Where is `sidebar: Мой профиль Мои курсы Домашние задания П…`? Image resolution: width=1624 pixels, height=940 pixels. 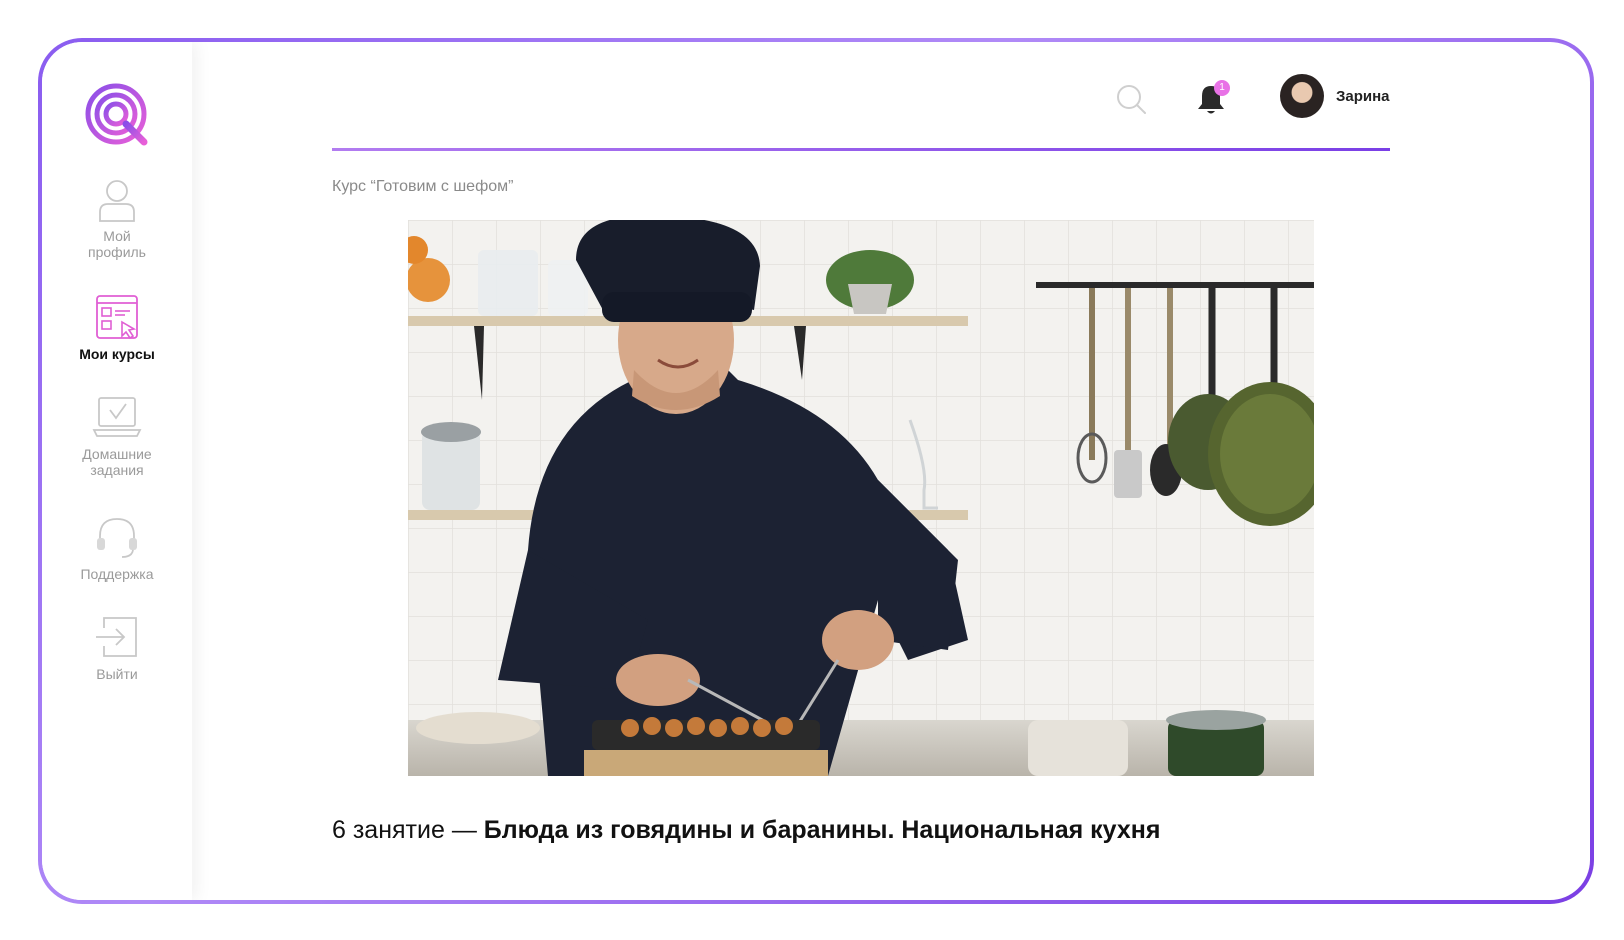 sidebar: Мой профиль Мои курсы Домашние задания П… is located at coordinates (117, 471).